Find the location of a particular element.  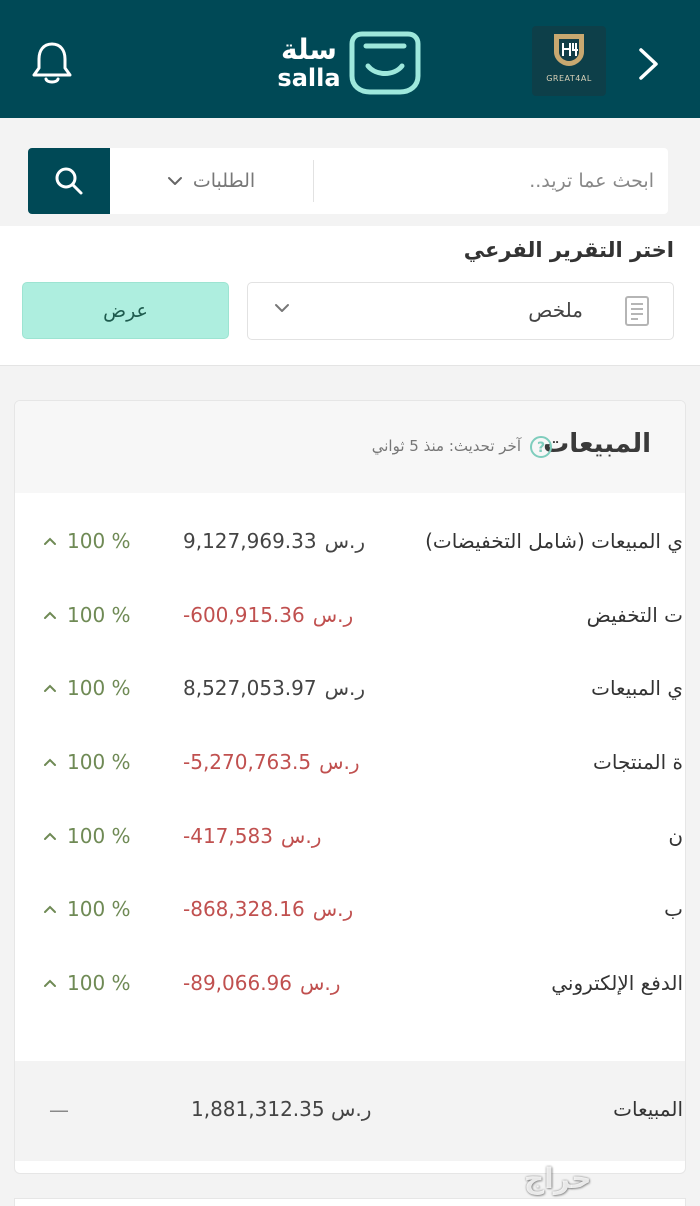

sub-report-value: ملخص is located at coordinates (555, 310).